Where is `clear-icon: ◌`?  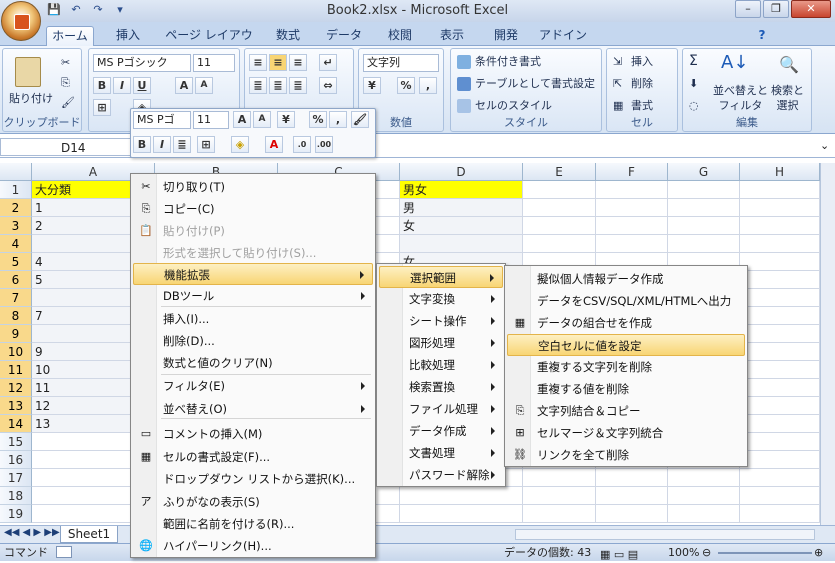
clear-icon: ◌ is located at coordinates (694, 105).